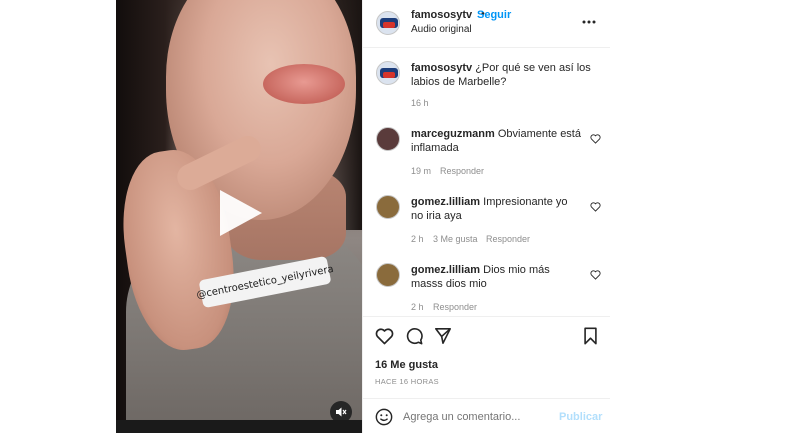  Describe the element at coordinates (239, 426) in the screenshot. I see `video-bottom-bar` at that location.